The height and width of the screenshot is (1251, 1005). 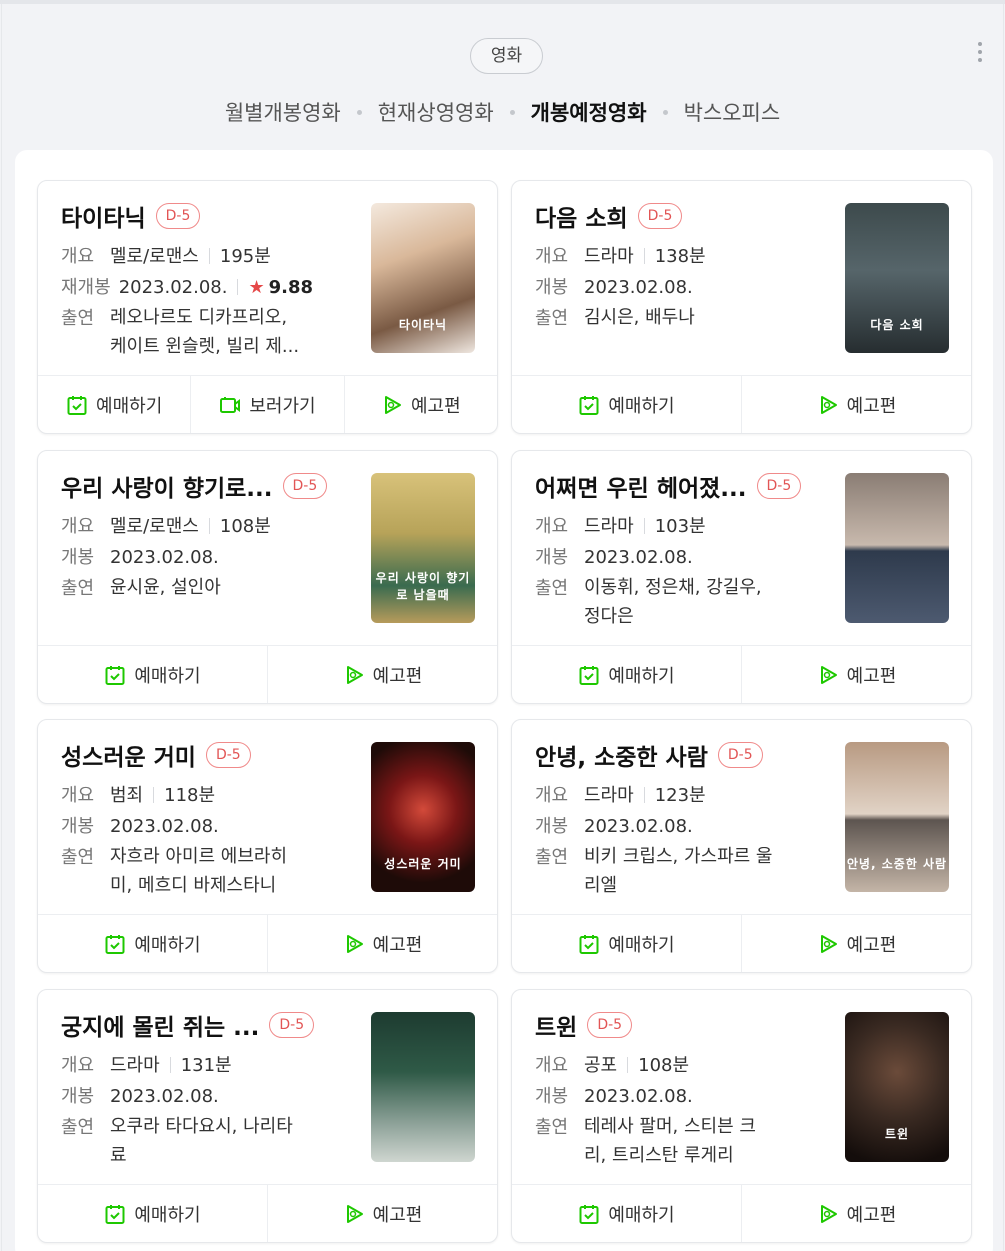 I want to click on release-value: 2023.02.08., so click(x=697, y=287).